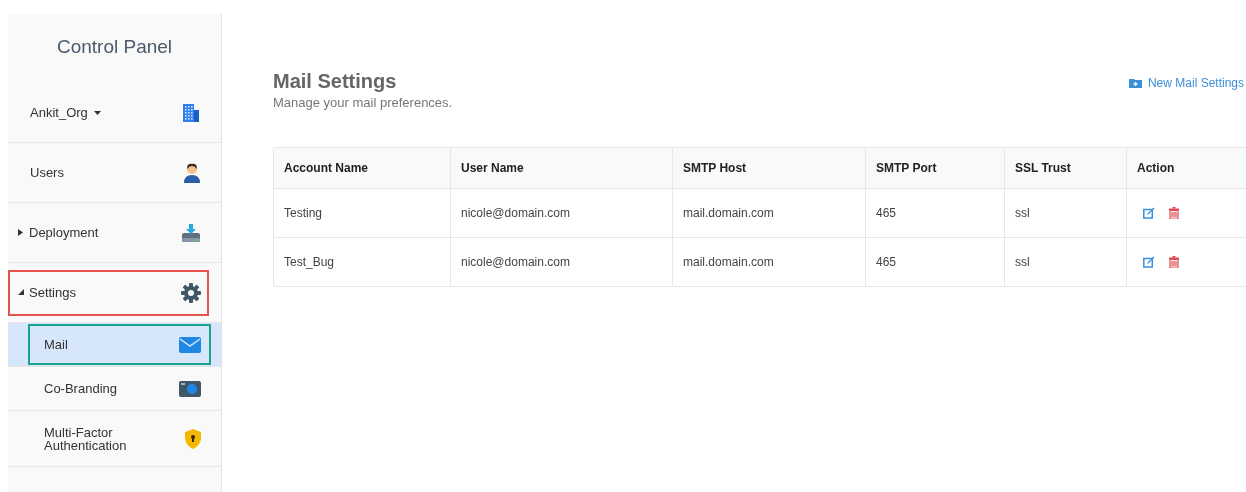  What do you see at coordinates (326, 168) in the screenshot?
I see `column-header: Account Name` at bounding box center [326, 168].